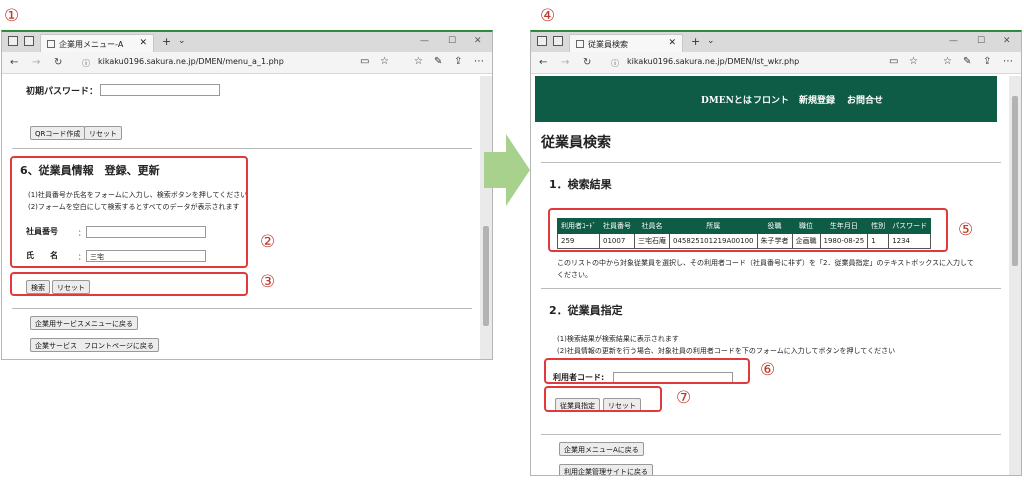 The height and width of the screenshot is (480, 1024). What do you see at coordinates (606, 469) in the screenshot?
I see `back-admin-site-button: 利用企業管理サイトに戻る` at bounding box center [606, 469].